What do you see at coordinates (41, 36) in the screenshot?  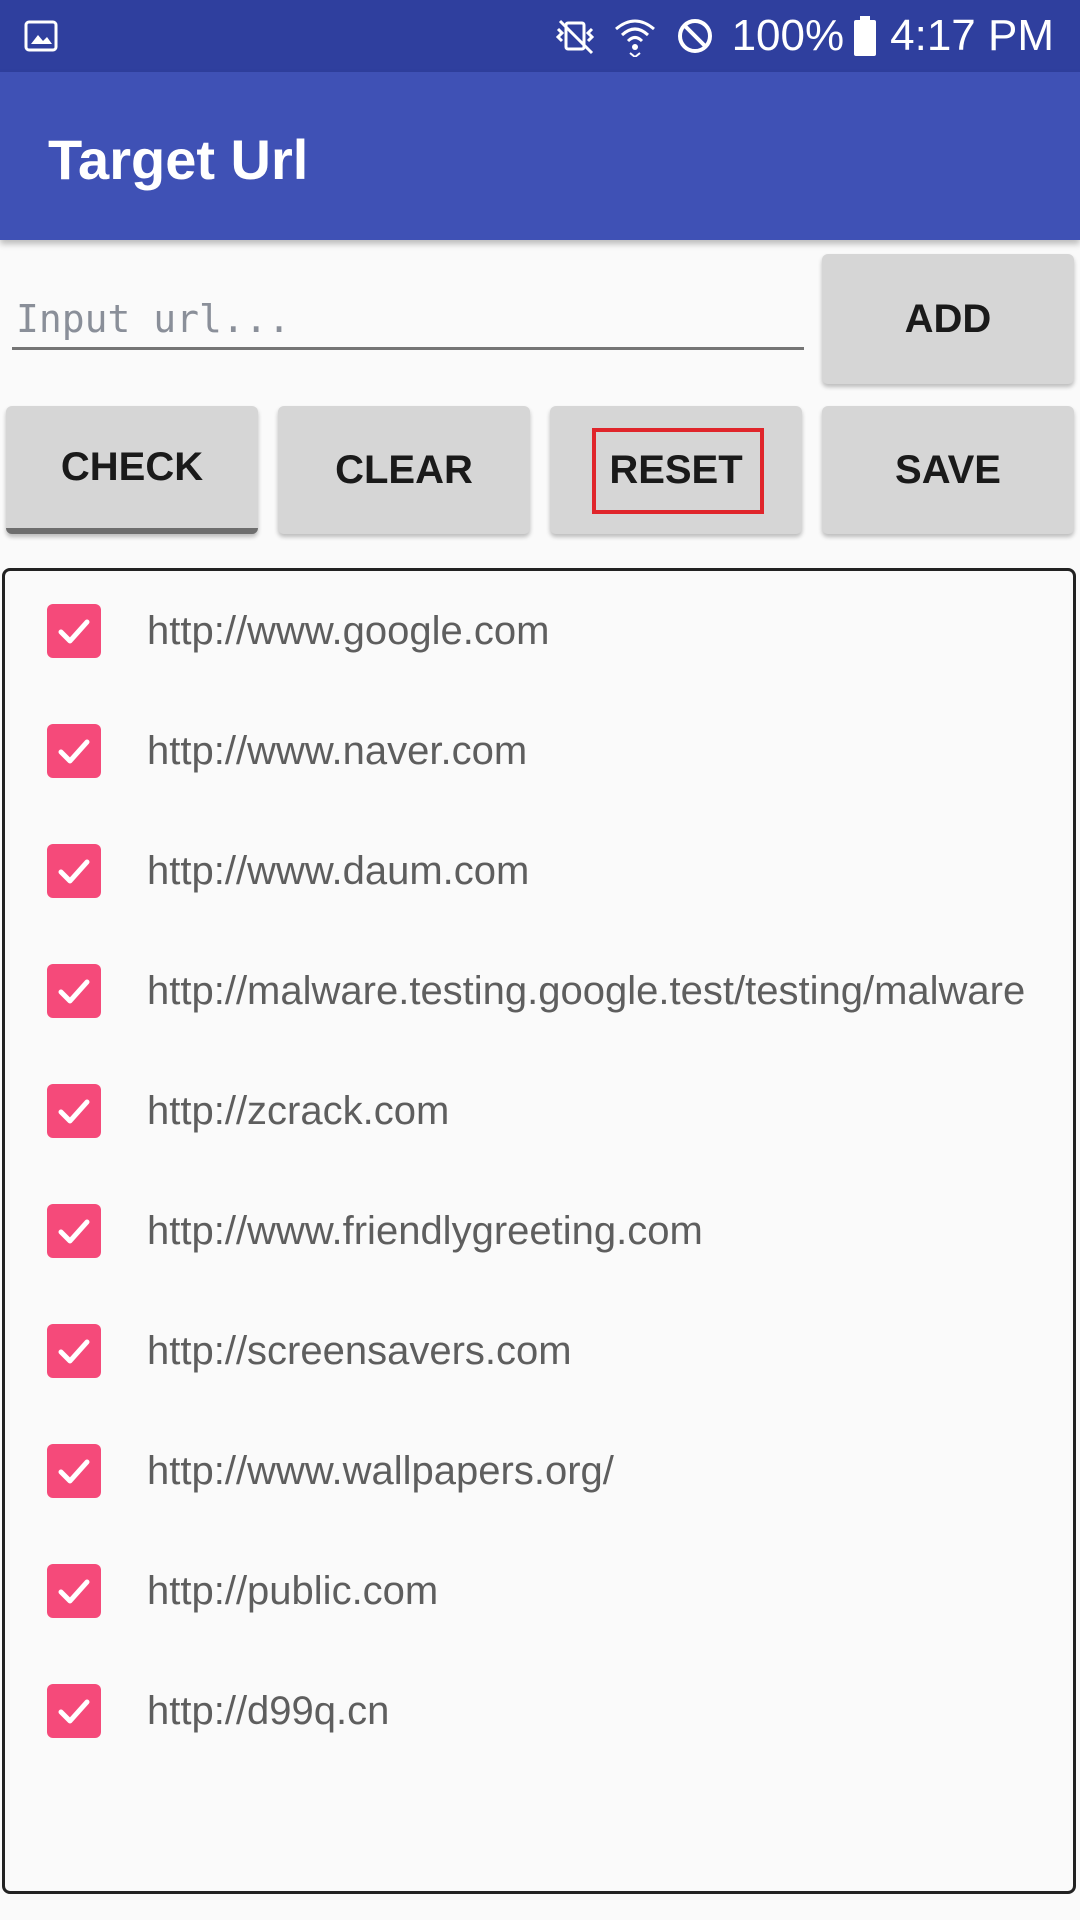 I see `gallery-icon` at bounding box center [41, 36].